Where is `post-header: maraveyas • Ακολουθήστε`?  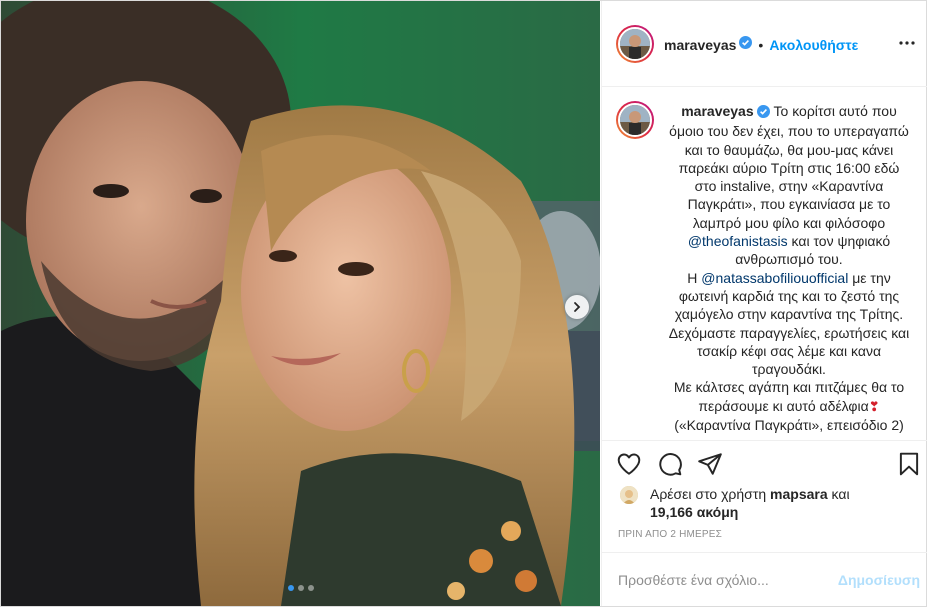 post-header: maraveyas • Ακολουθήστε is located at coordinates (764, 44).